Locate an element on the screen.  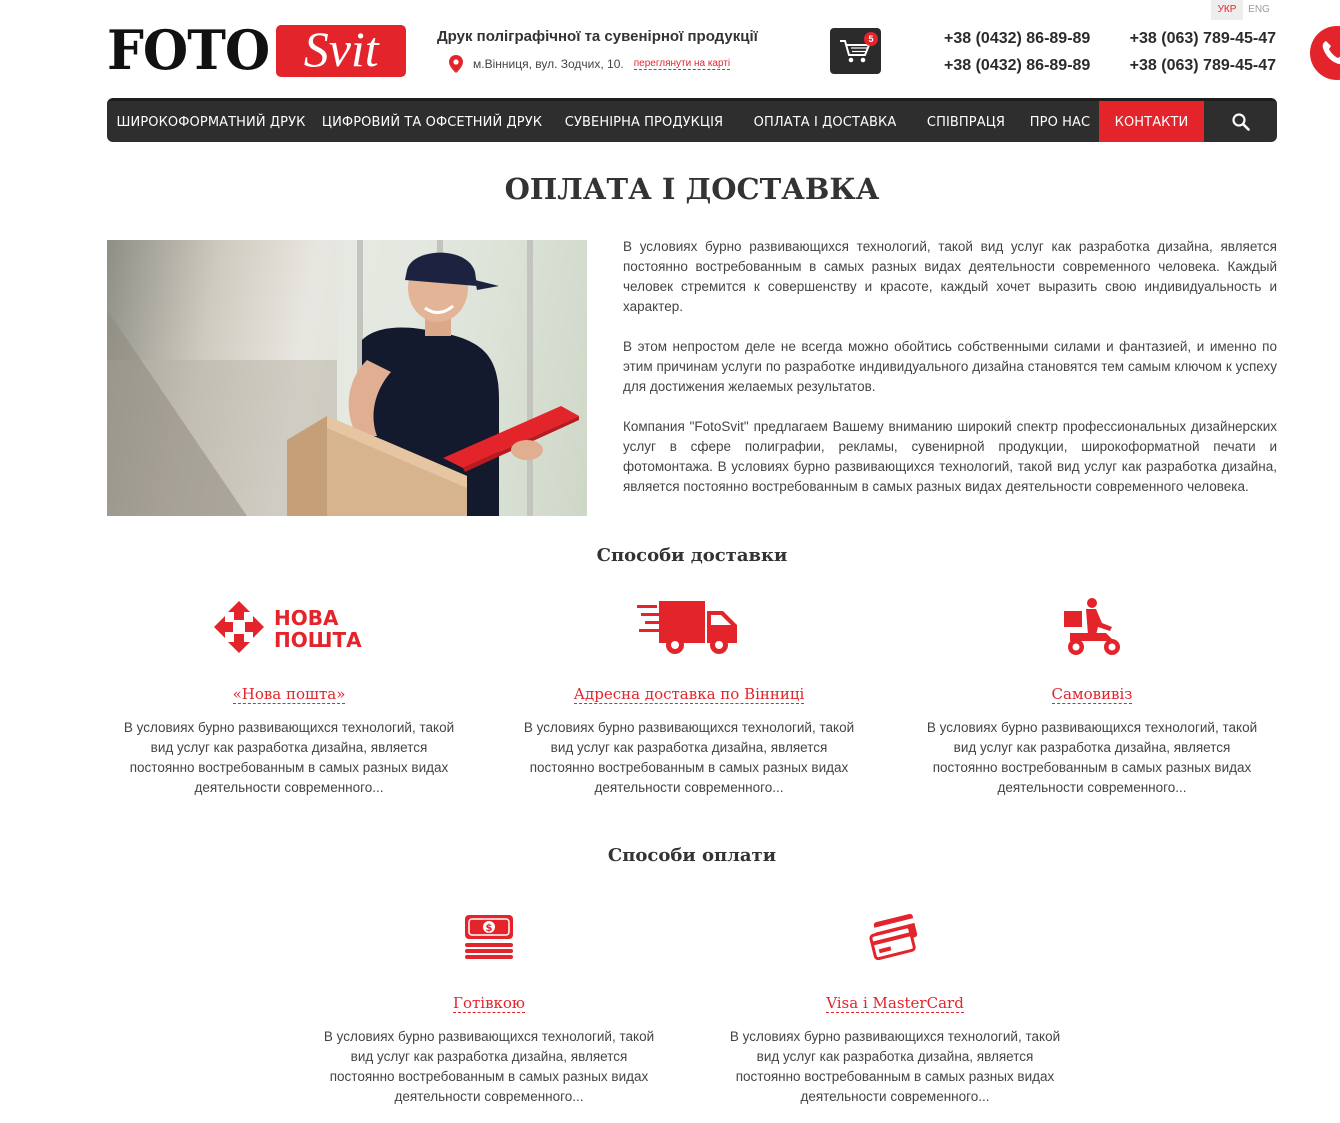
credit-cards-icon is located at coordinates (893, 936).